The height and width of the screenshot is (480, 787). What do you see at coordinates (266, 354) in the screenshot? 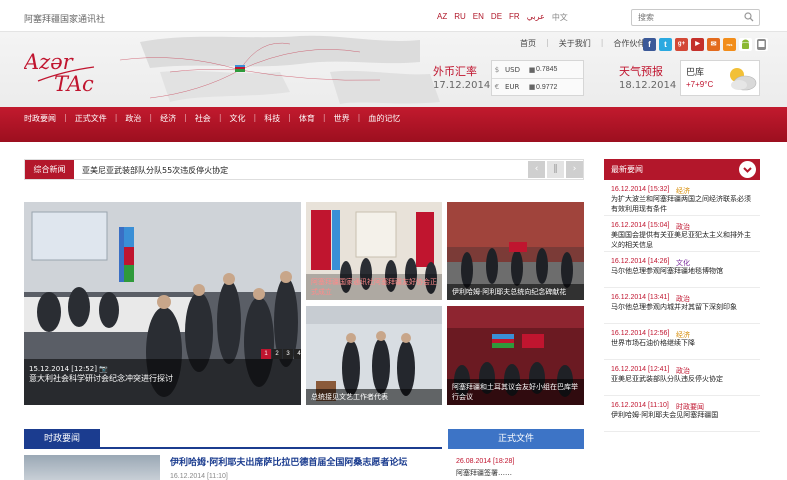
I see `pager-1: 1` at bounding box center [266, 354].